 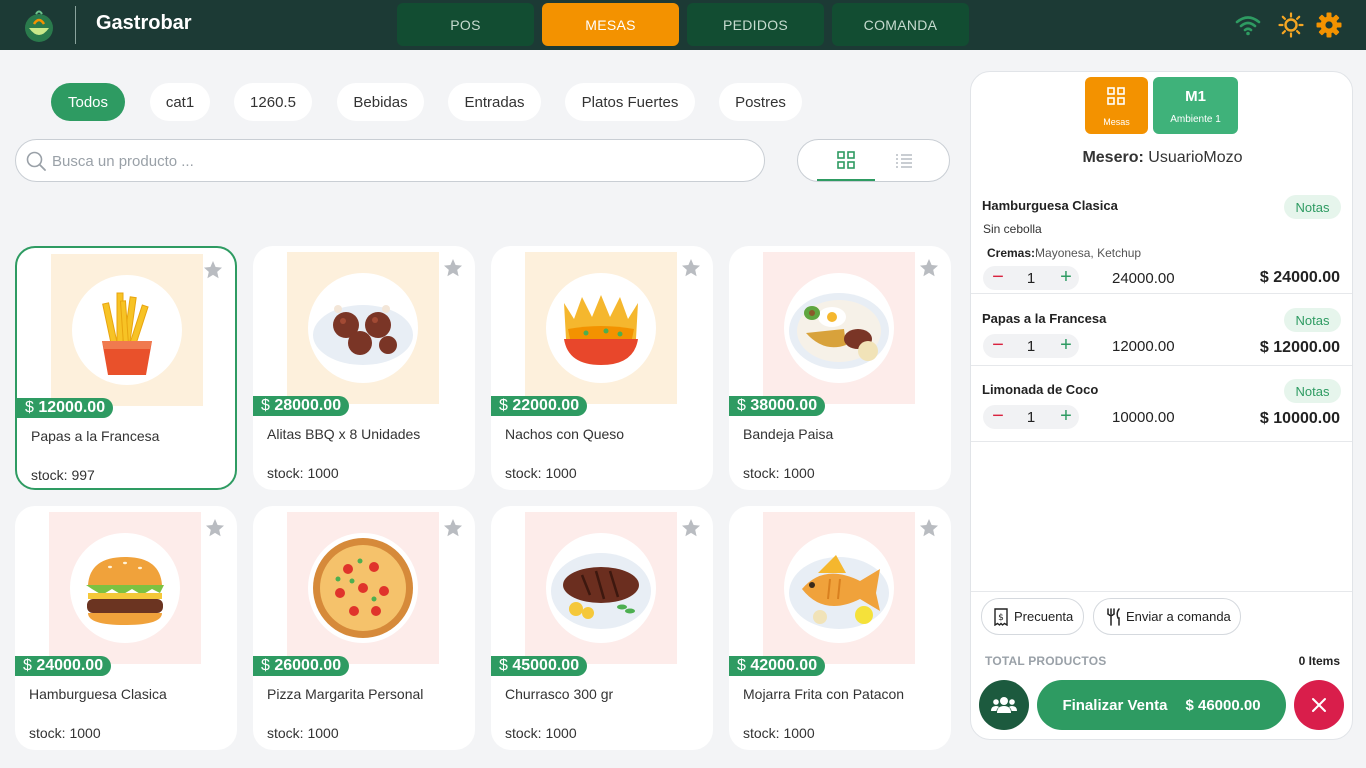 I want to click on nav-tab-comanda: COMANDA, so click(x=900, y=24).